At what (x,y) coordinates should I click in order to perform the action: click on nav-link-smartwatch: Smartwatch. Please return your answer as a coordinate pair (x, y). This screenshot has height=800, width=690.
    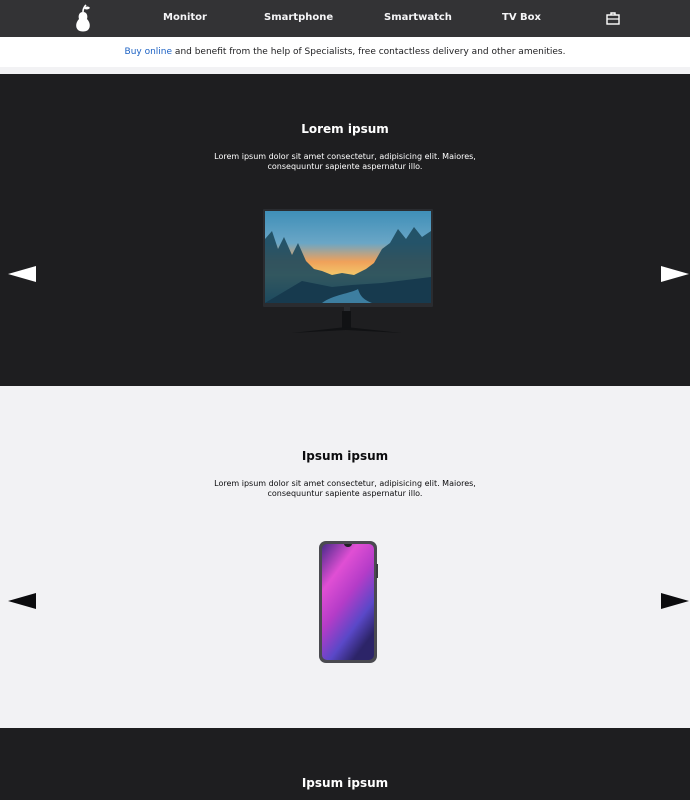
    Looking at the image, I should click on (418, 17).